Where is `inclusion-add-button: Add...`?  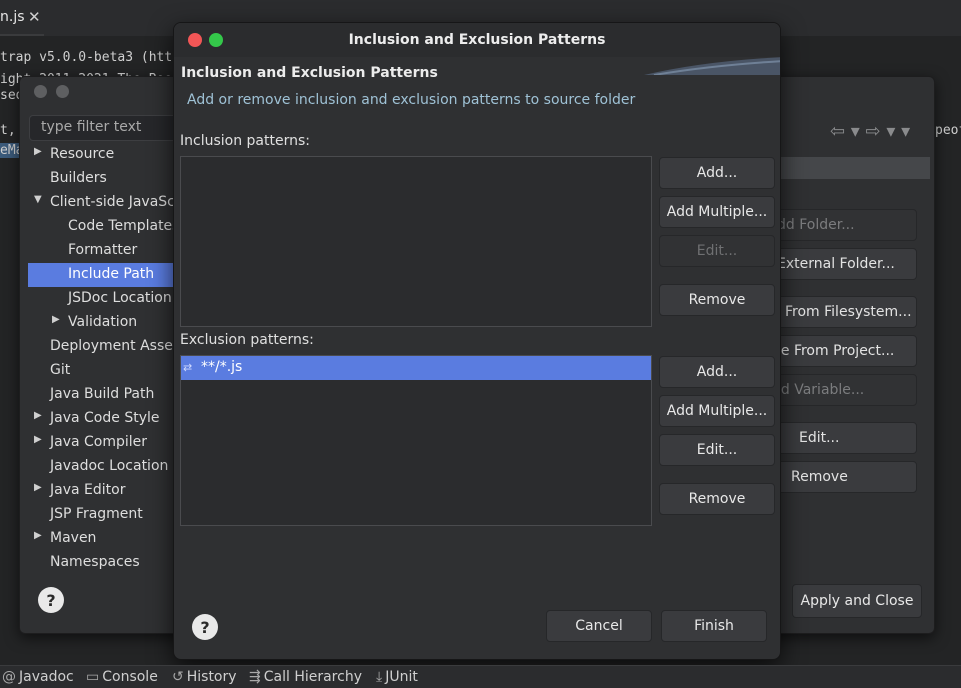 inclusion-add-button: Add... is located at coordinates (717, 173).